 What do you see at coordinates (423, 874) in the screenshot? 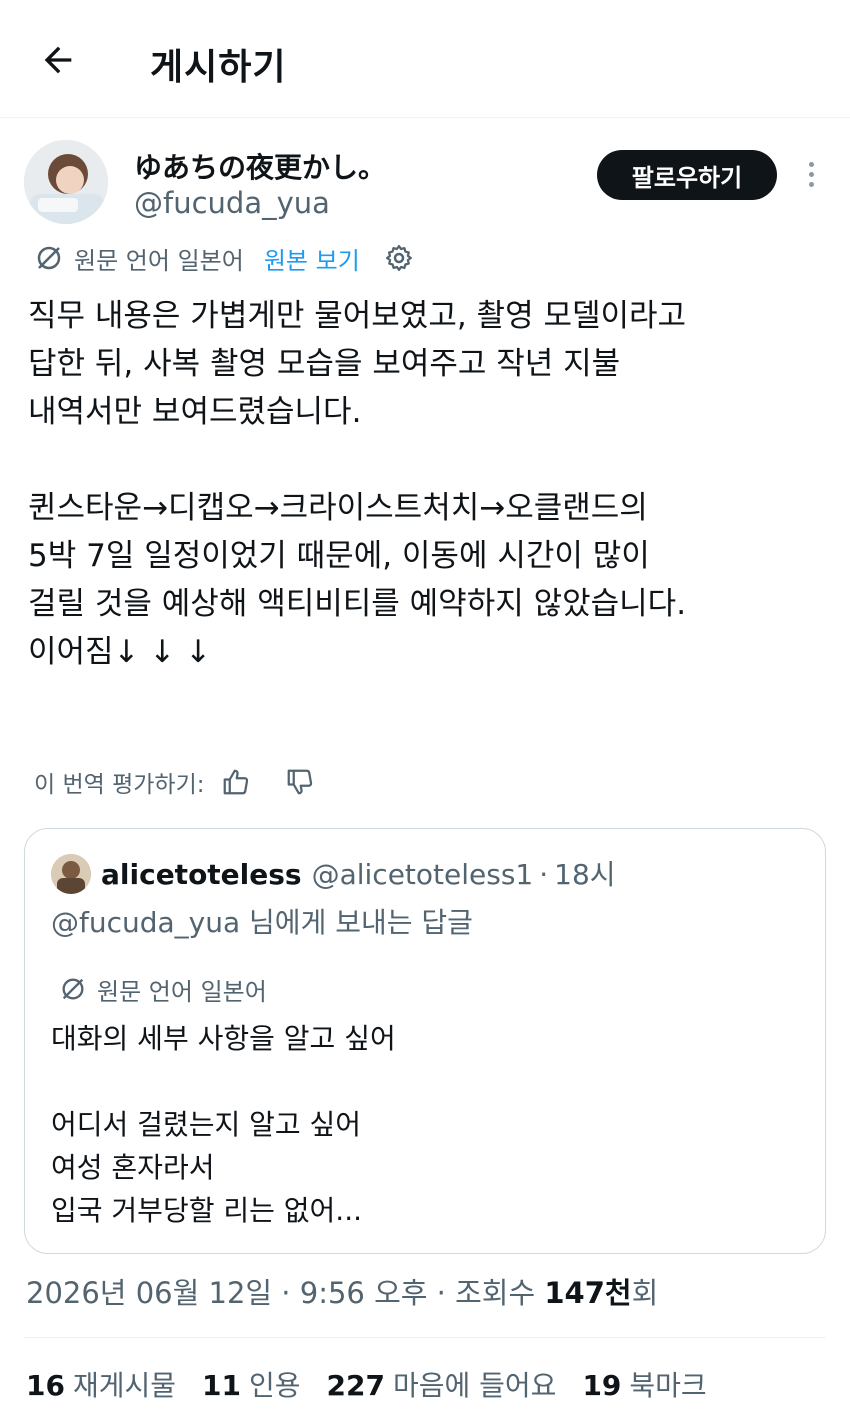
I see `quoted-user-handle: @alicetoteless1` at bounding box center [423, 874].